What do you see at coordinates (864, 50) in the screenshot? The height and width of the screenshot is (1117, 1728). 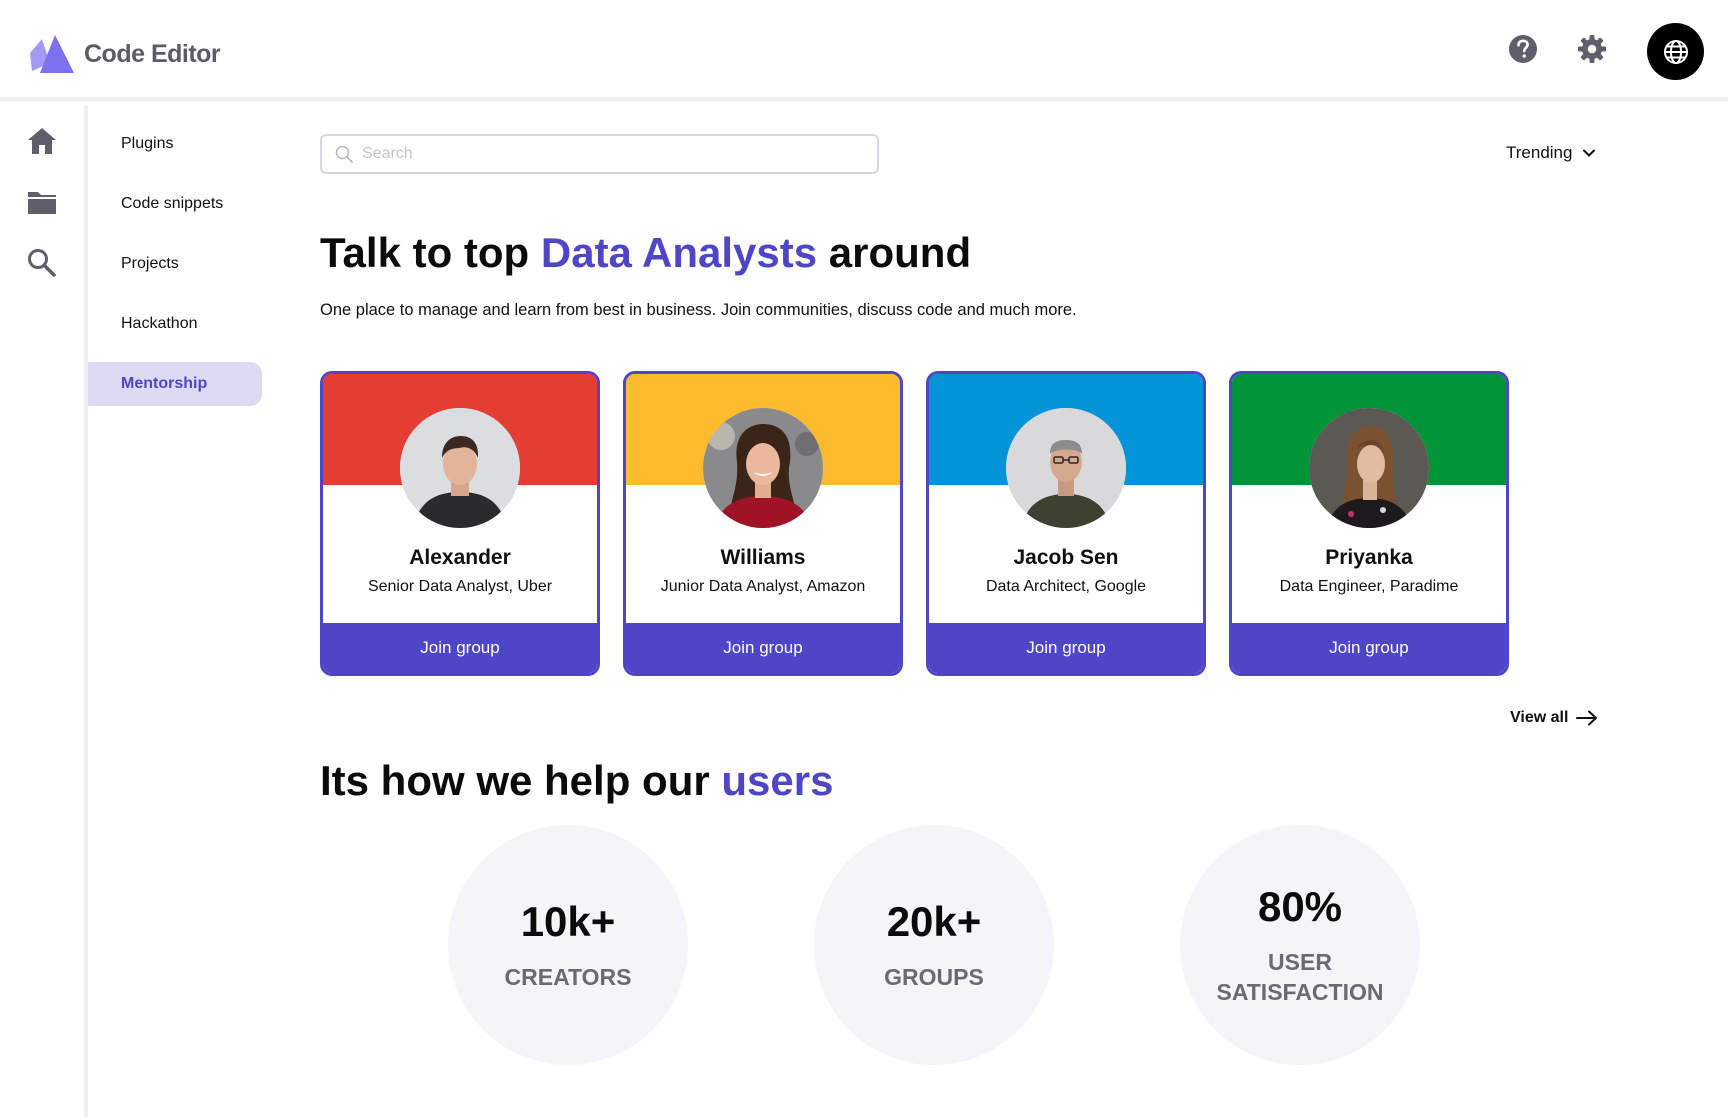 I see `top-bar: Code Editor` at bounding box center [864, 50].